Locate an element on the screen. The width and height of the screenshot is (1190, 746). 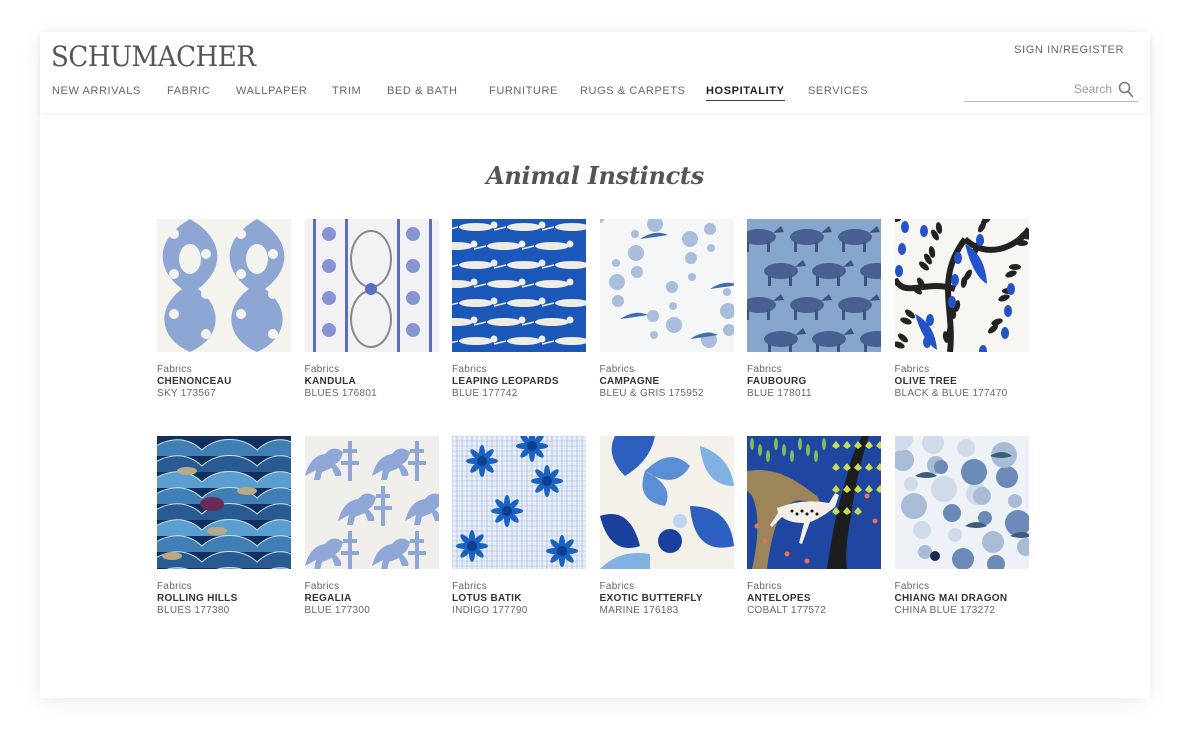
product-colorway: INDIGO 177790 is located at coordinates (490, 610).